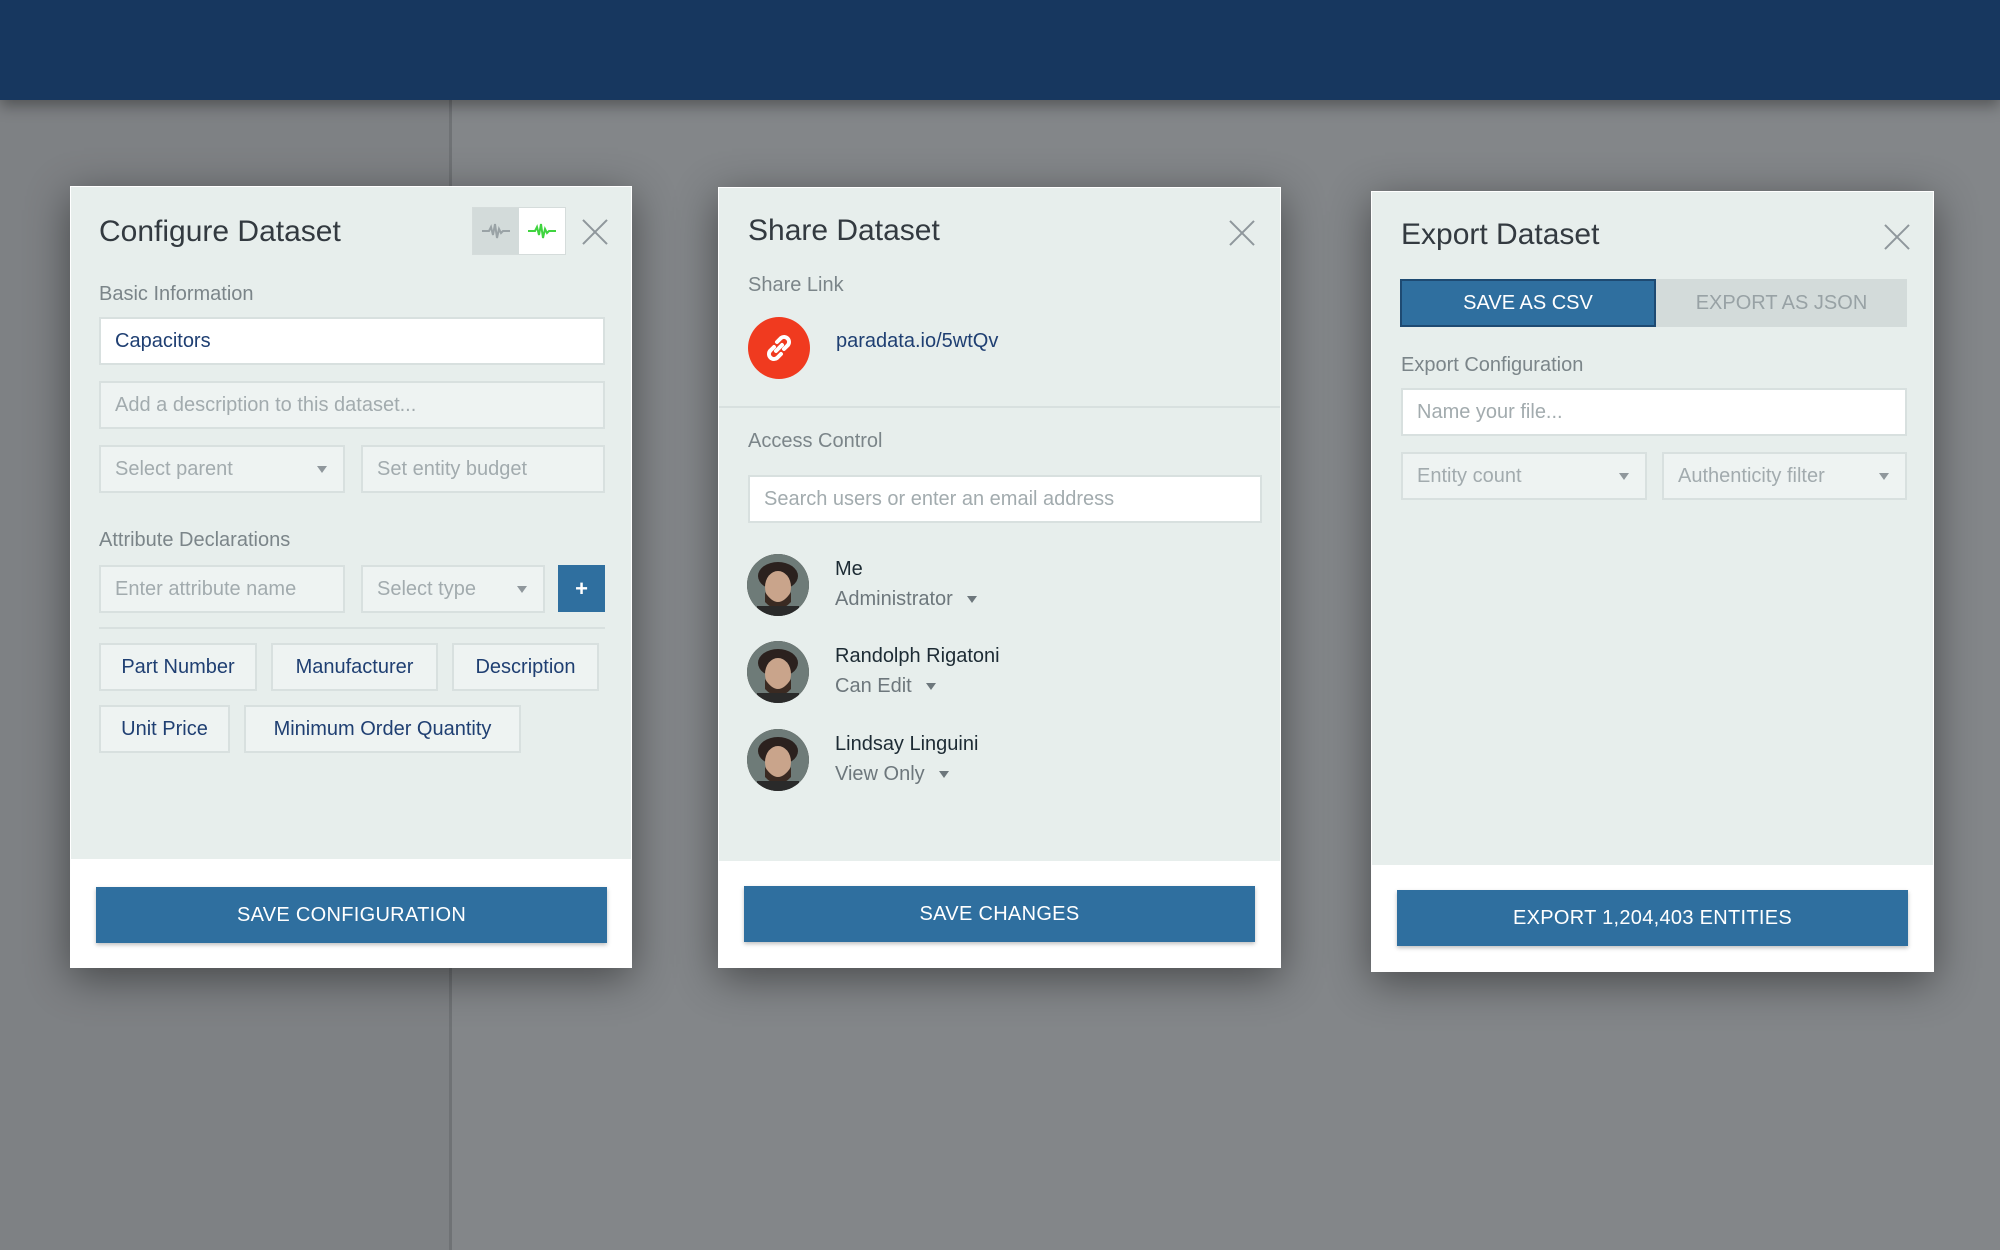  What do you see at coordinates (382, 729) in the screenshot?
I see `attribute-tag-minimum-order-quantity: Minimum Order Quantity` at bounding box center [382, 729].